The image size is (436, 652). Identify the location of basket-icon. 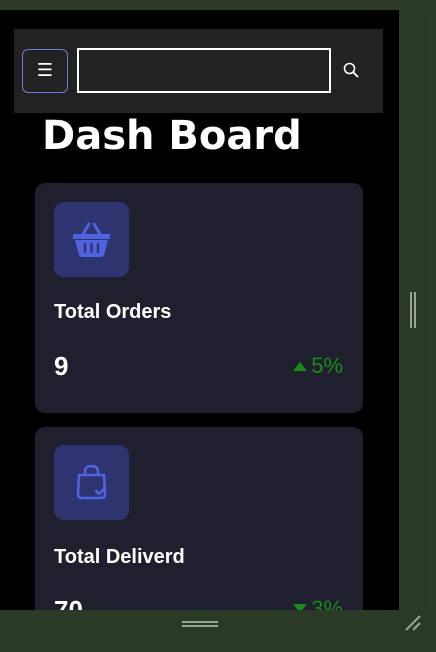
(91, 239).